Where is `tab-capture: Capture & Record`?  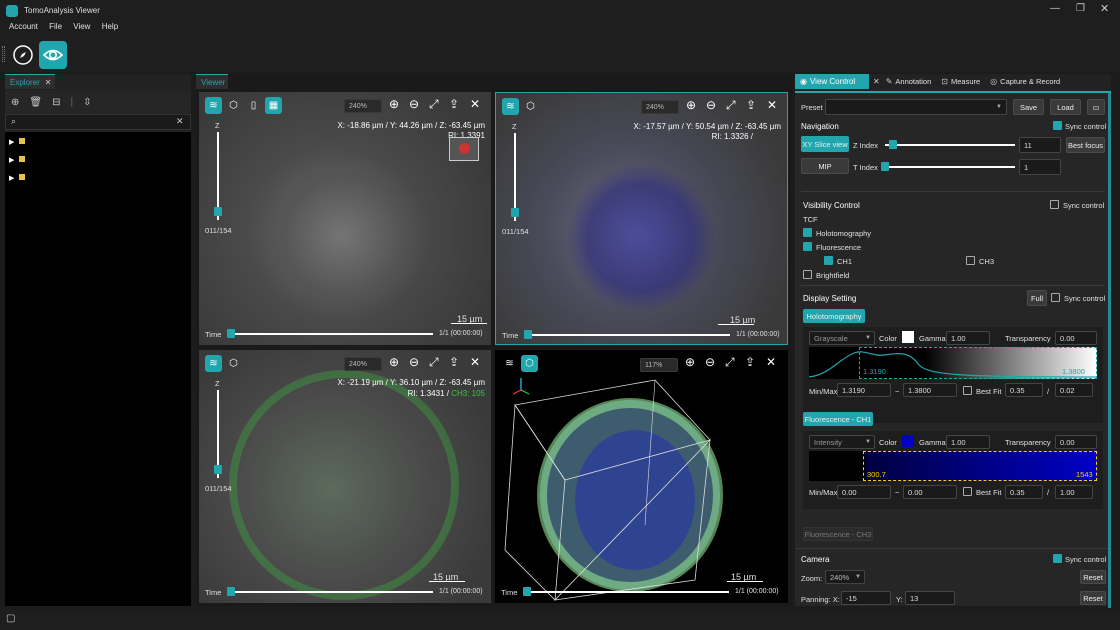 tab-capture: Capture & Record is located at coordinates (1030, 81).